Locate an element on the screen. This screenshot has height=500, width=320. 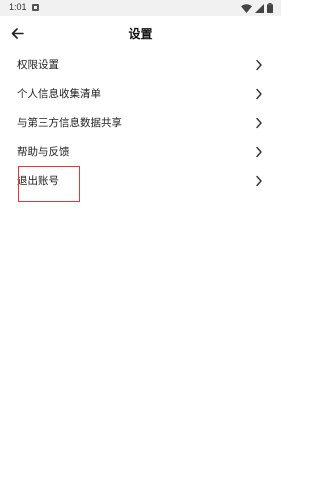
menu-item-label: 退出账号 is located at coordinates (38, 181).